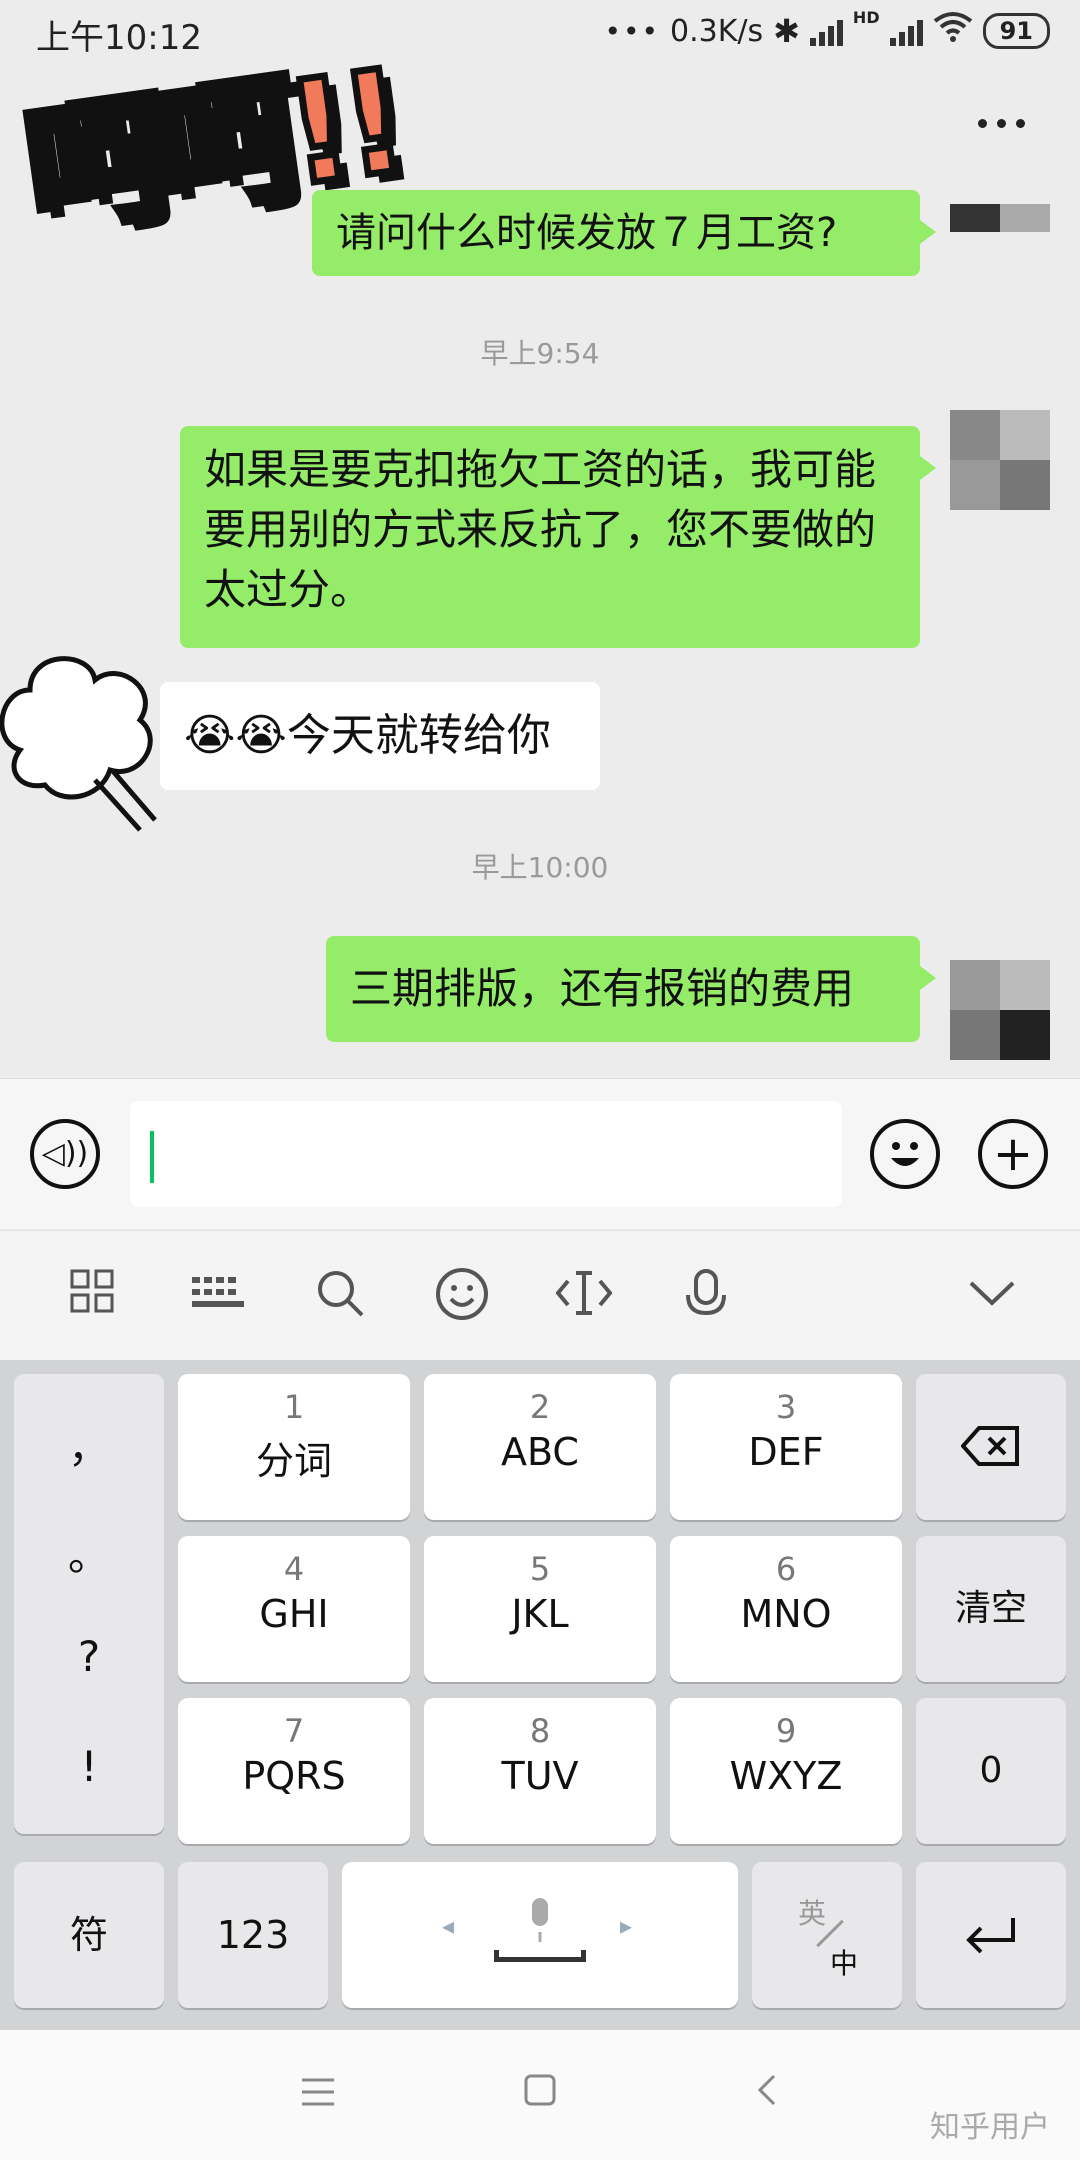 The height and width of the screenshot is (2160, 1080). I want to click on lang-bottom: 中, so click(844, 1963).